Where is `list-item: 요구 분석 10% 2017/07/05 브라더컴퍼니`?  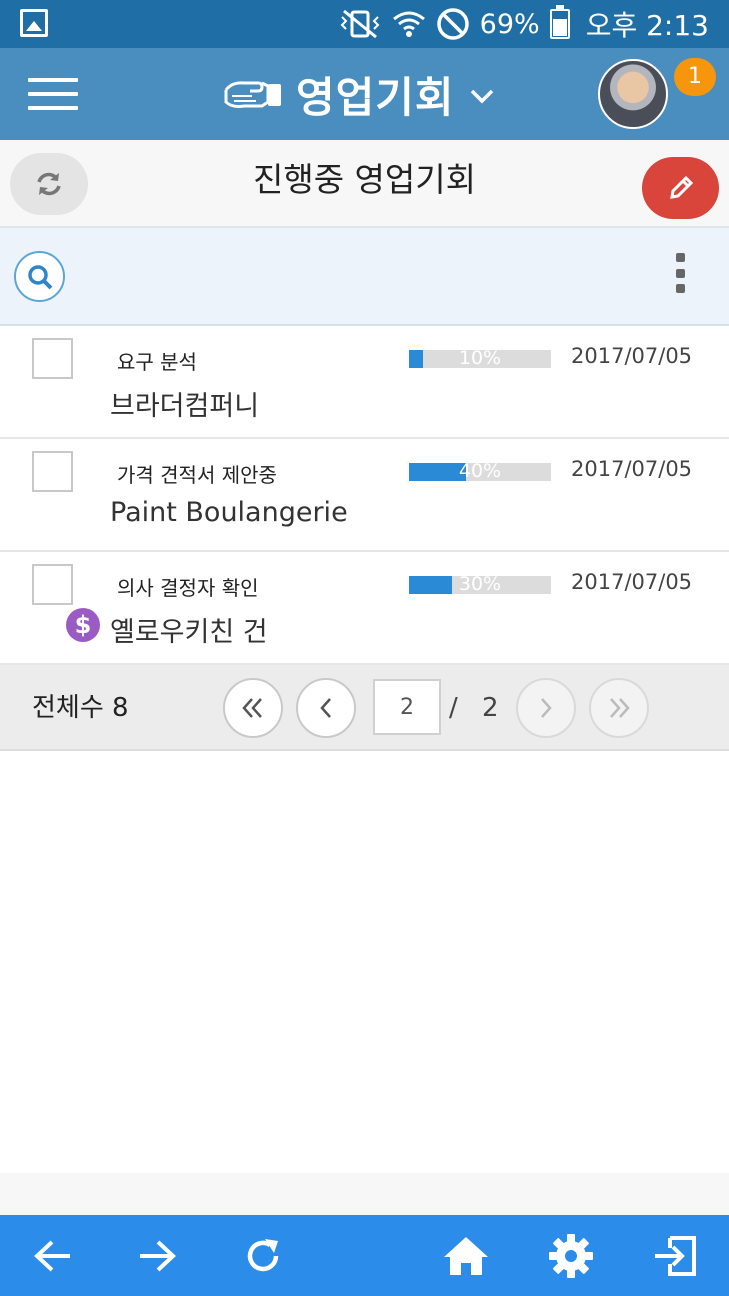 list-item: 요구 분석 10% 2017/07/05 브라더컴퍼니 is located at coordinates (364, 382).